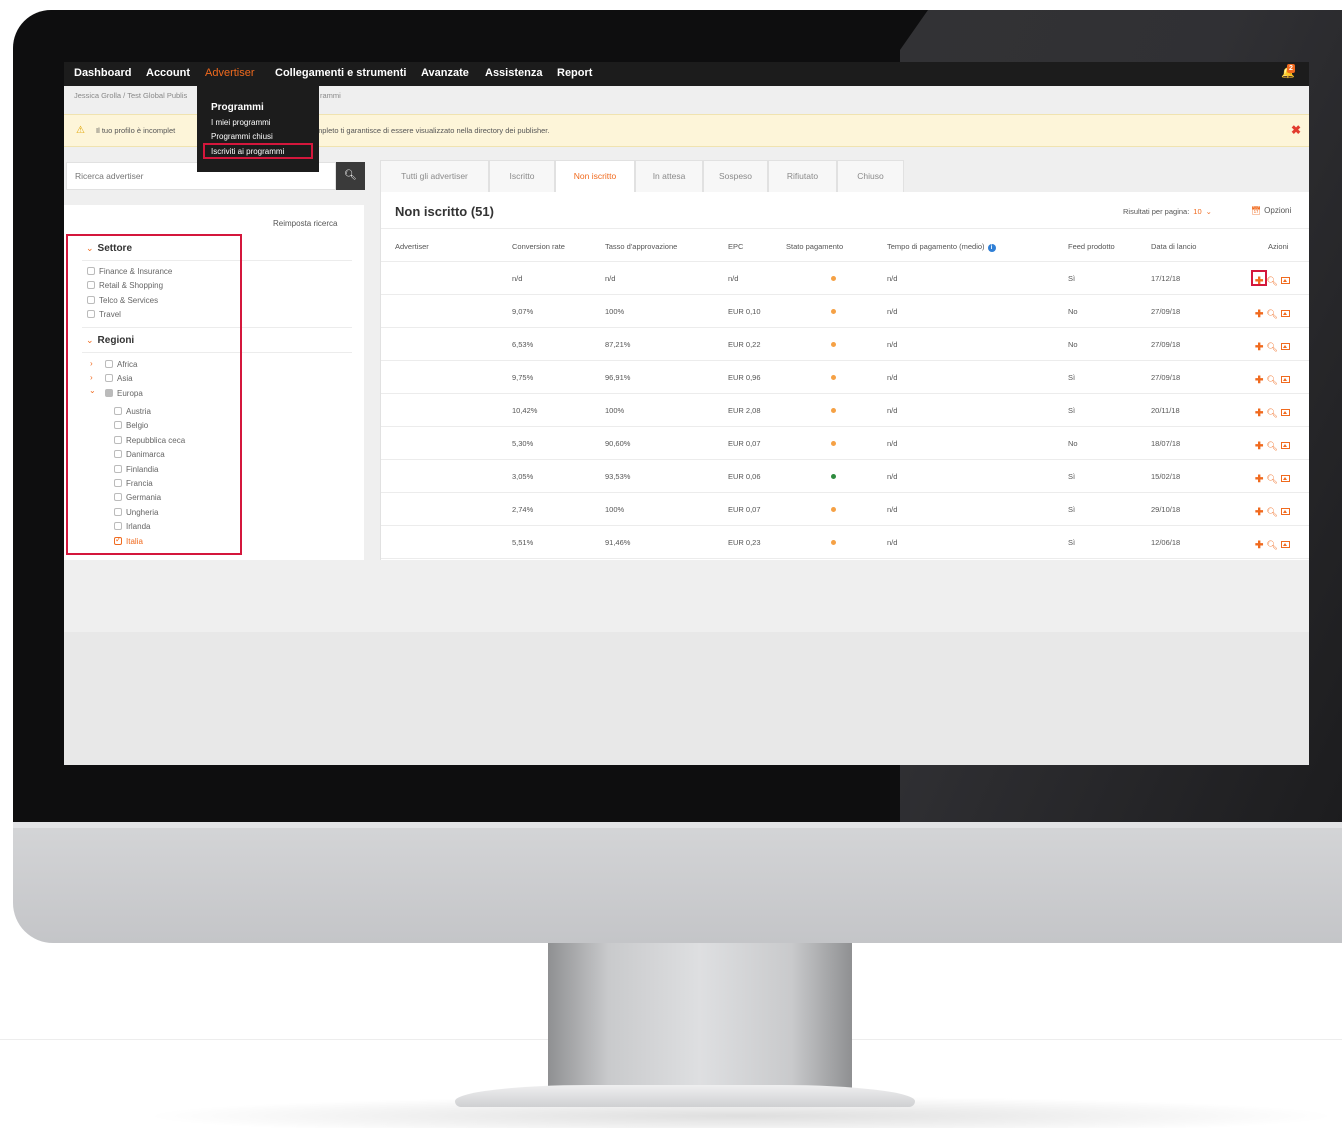 Image resolution: width=1342 pixels, height=1128 pixels. I want to click on menu-item-miei-programmi: I miei programmi, so click(241, 122).